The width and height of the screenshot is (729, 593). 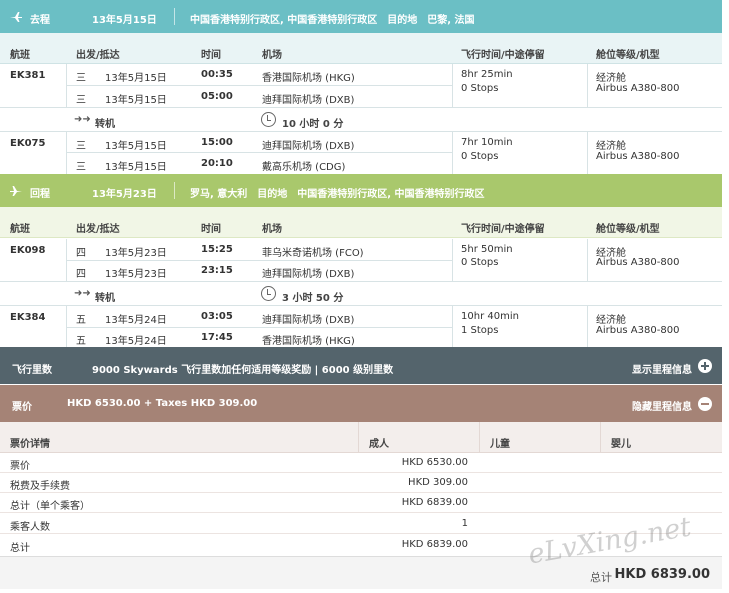 I want to click on fare-row: 票价 HKD 6530.00, so click(x=361, y=463).